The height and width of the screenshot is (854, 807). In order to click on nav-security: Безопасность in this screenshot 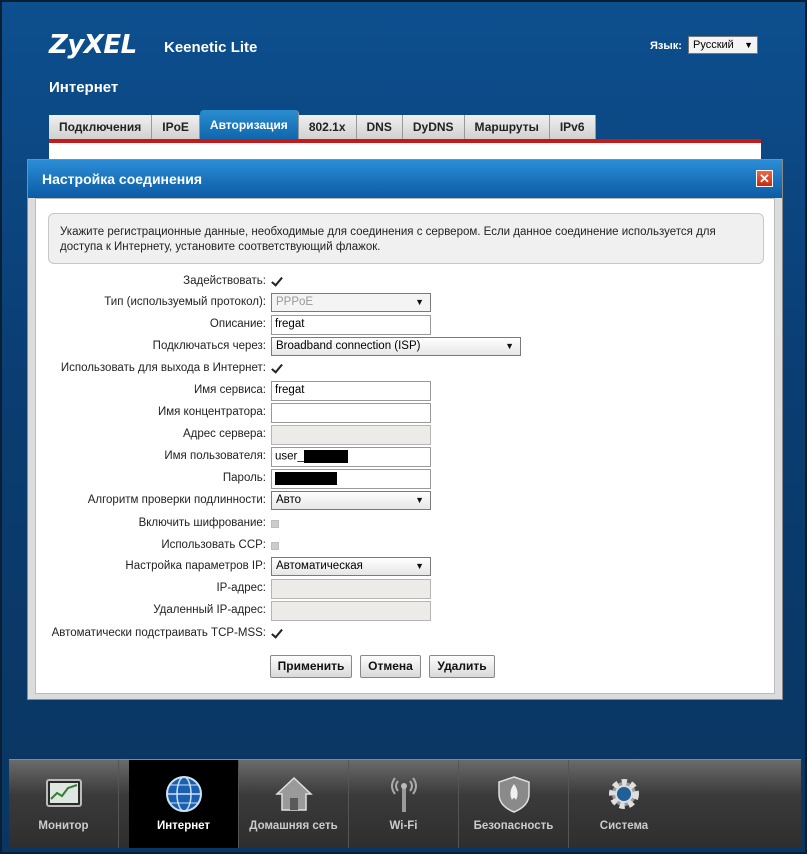, I will do `click(514, 804)`.